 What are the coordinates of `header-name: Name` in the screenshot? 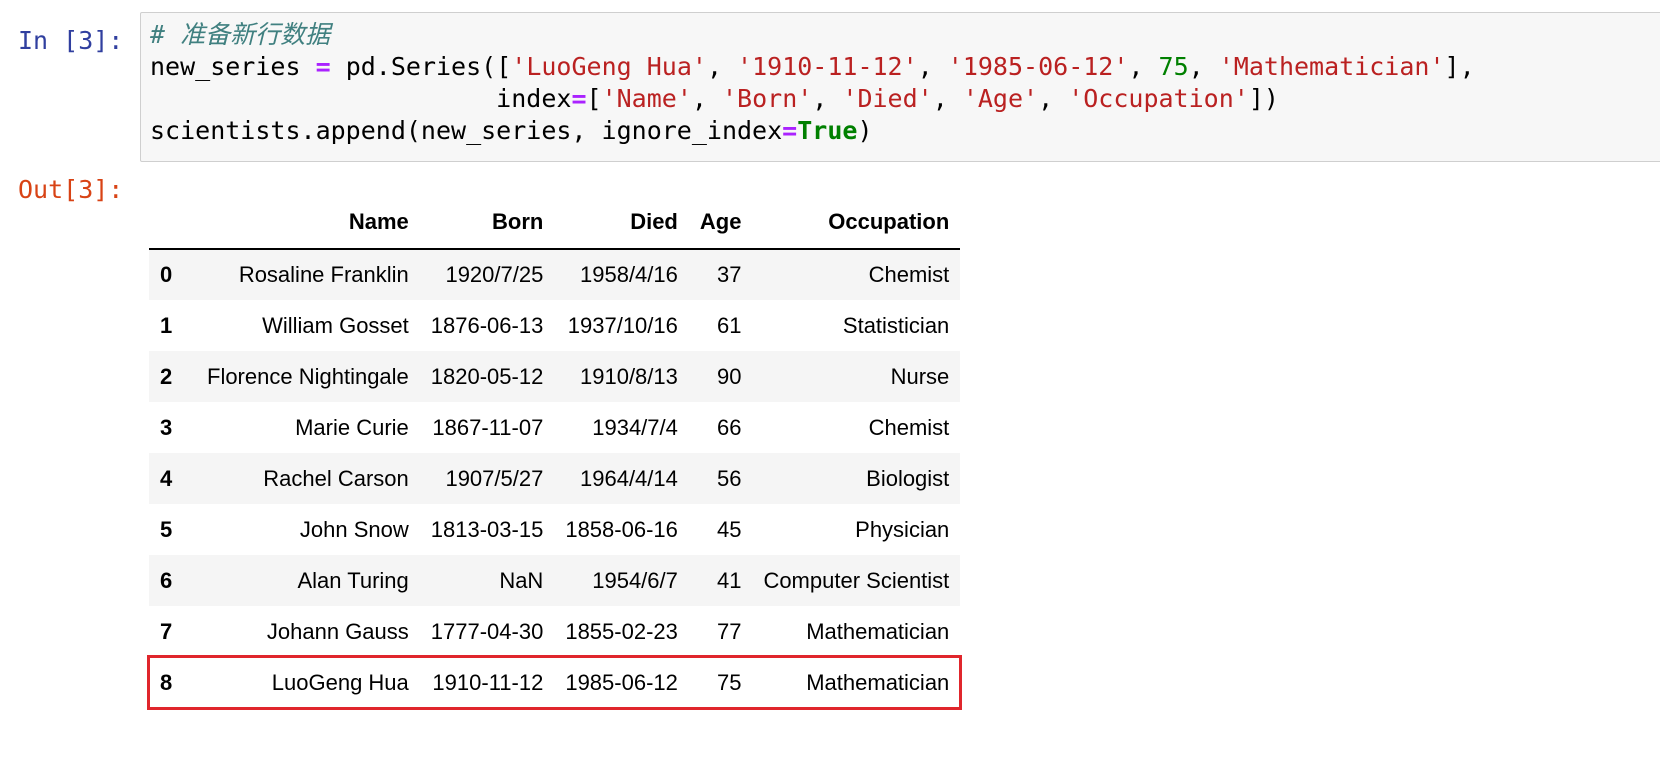 It's located at (308, 223).